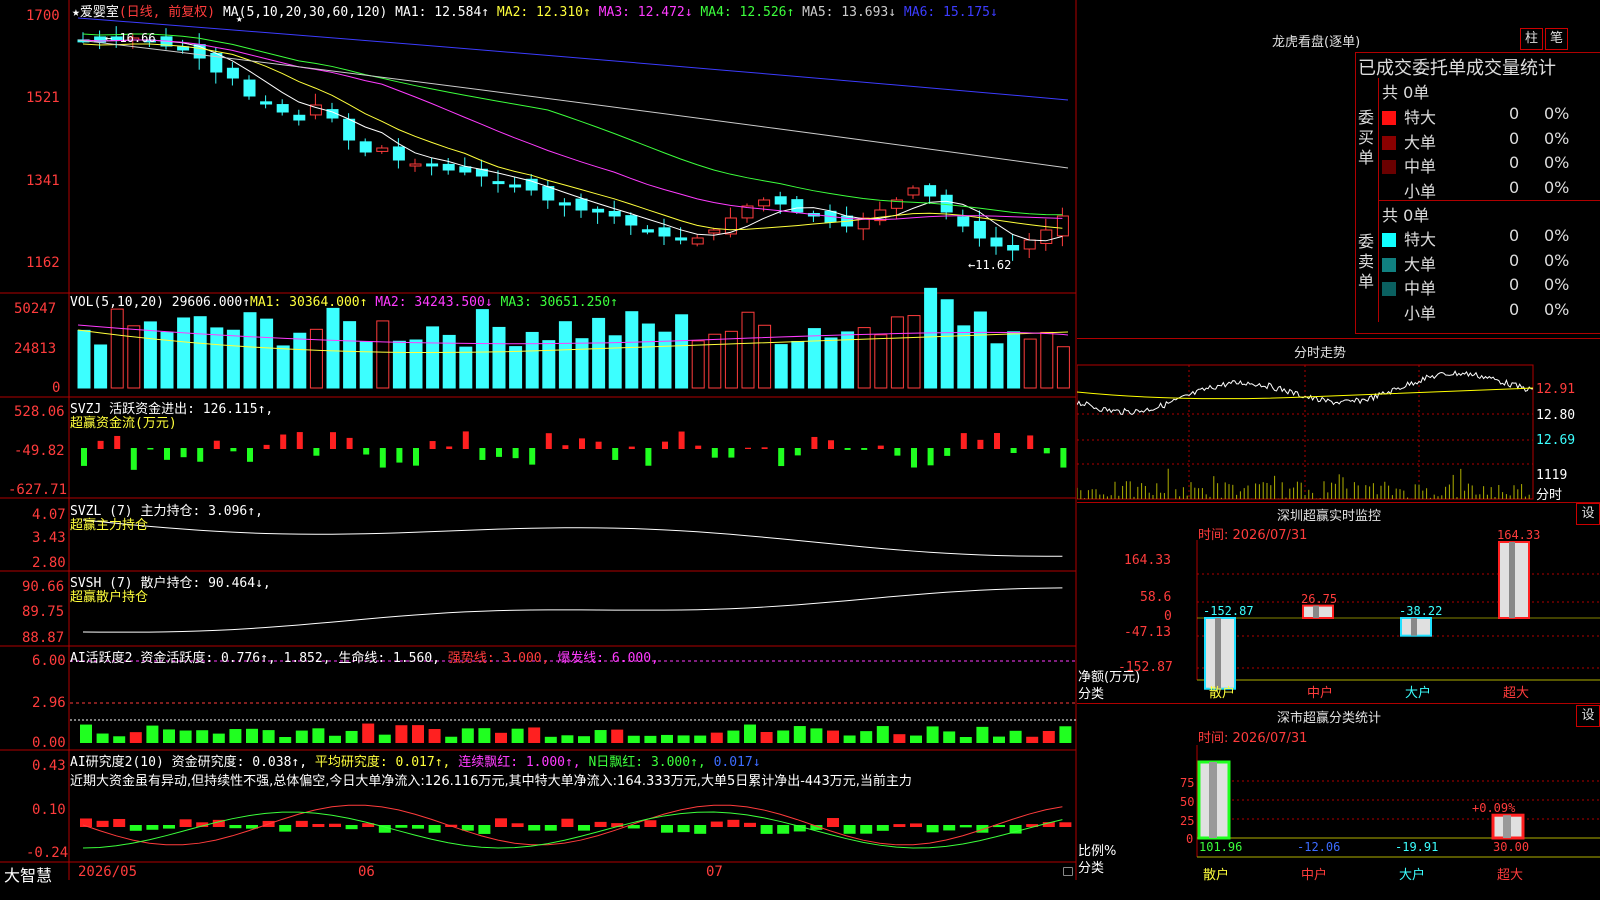  Describe the element at coordinates (49, 703) in the screenshot. I see `ai2-tick-2: 2.96` at that location.